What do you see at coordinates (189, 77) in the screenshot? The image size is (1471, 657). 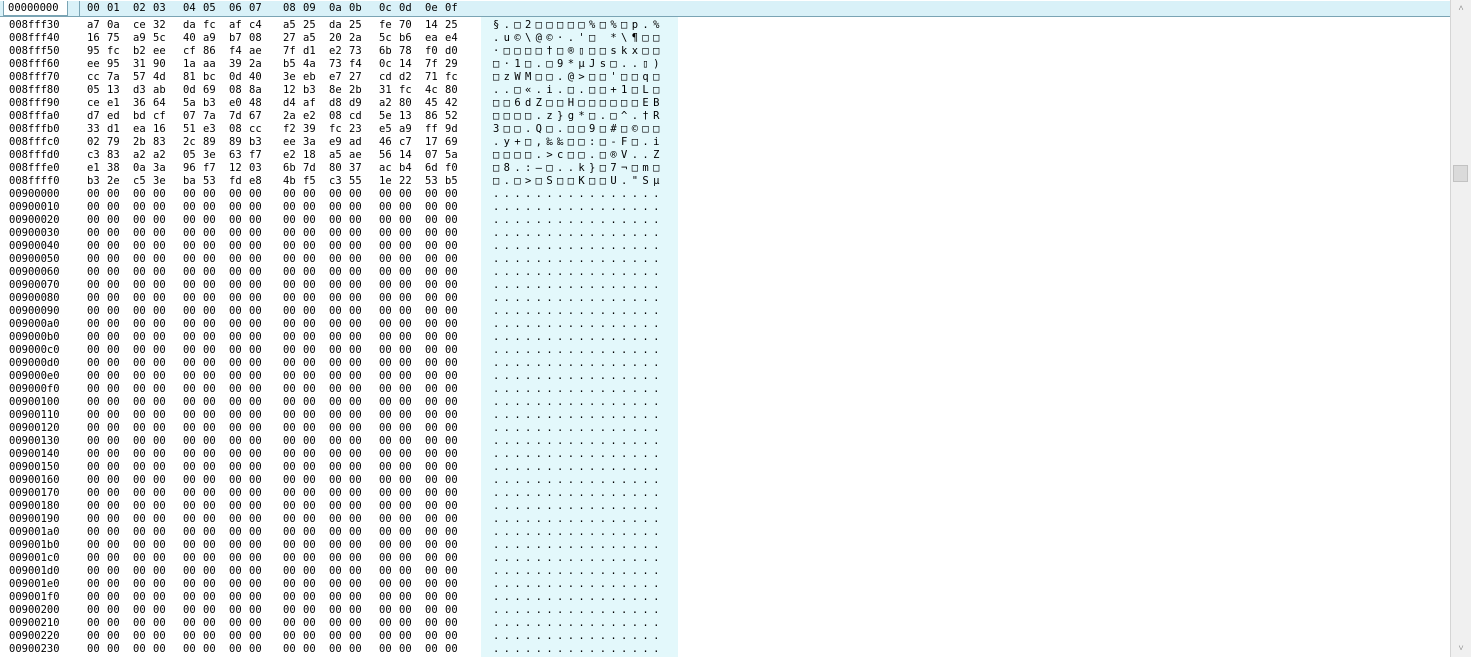 I see `hex-byte: 81` at bounding box center [189, 77].